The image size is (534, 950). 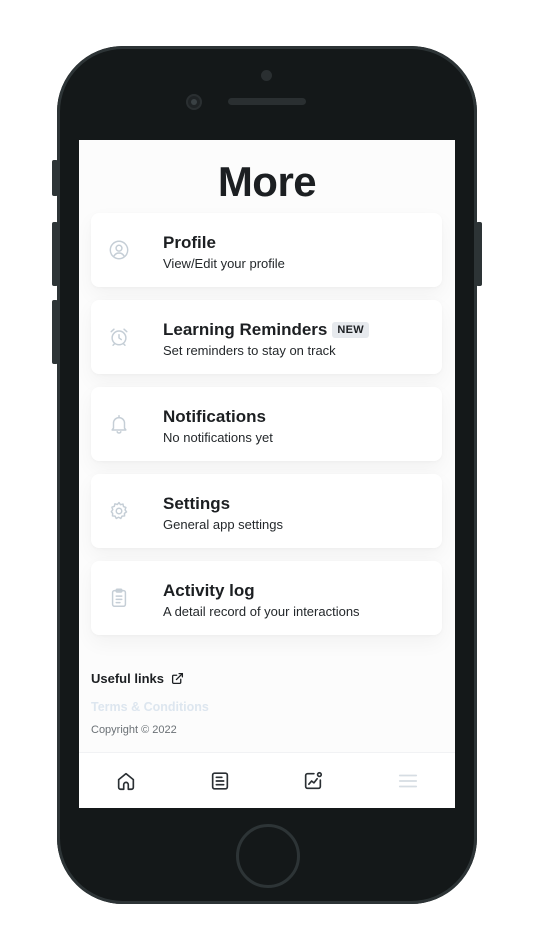 I want to click on chart-icon, so click(x=313, y=780).